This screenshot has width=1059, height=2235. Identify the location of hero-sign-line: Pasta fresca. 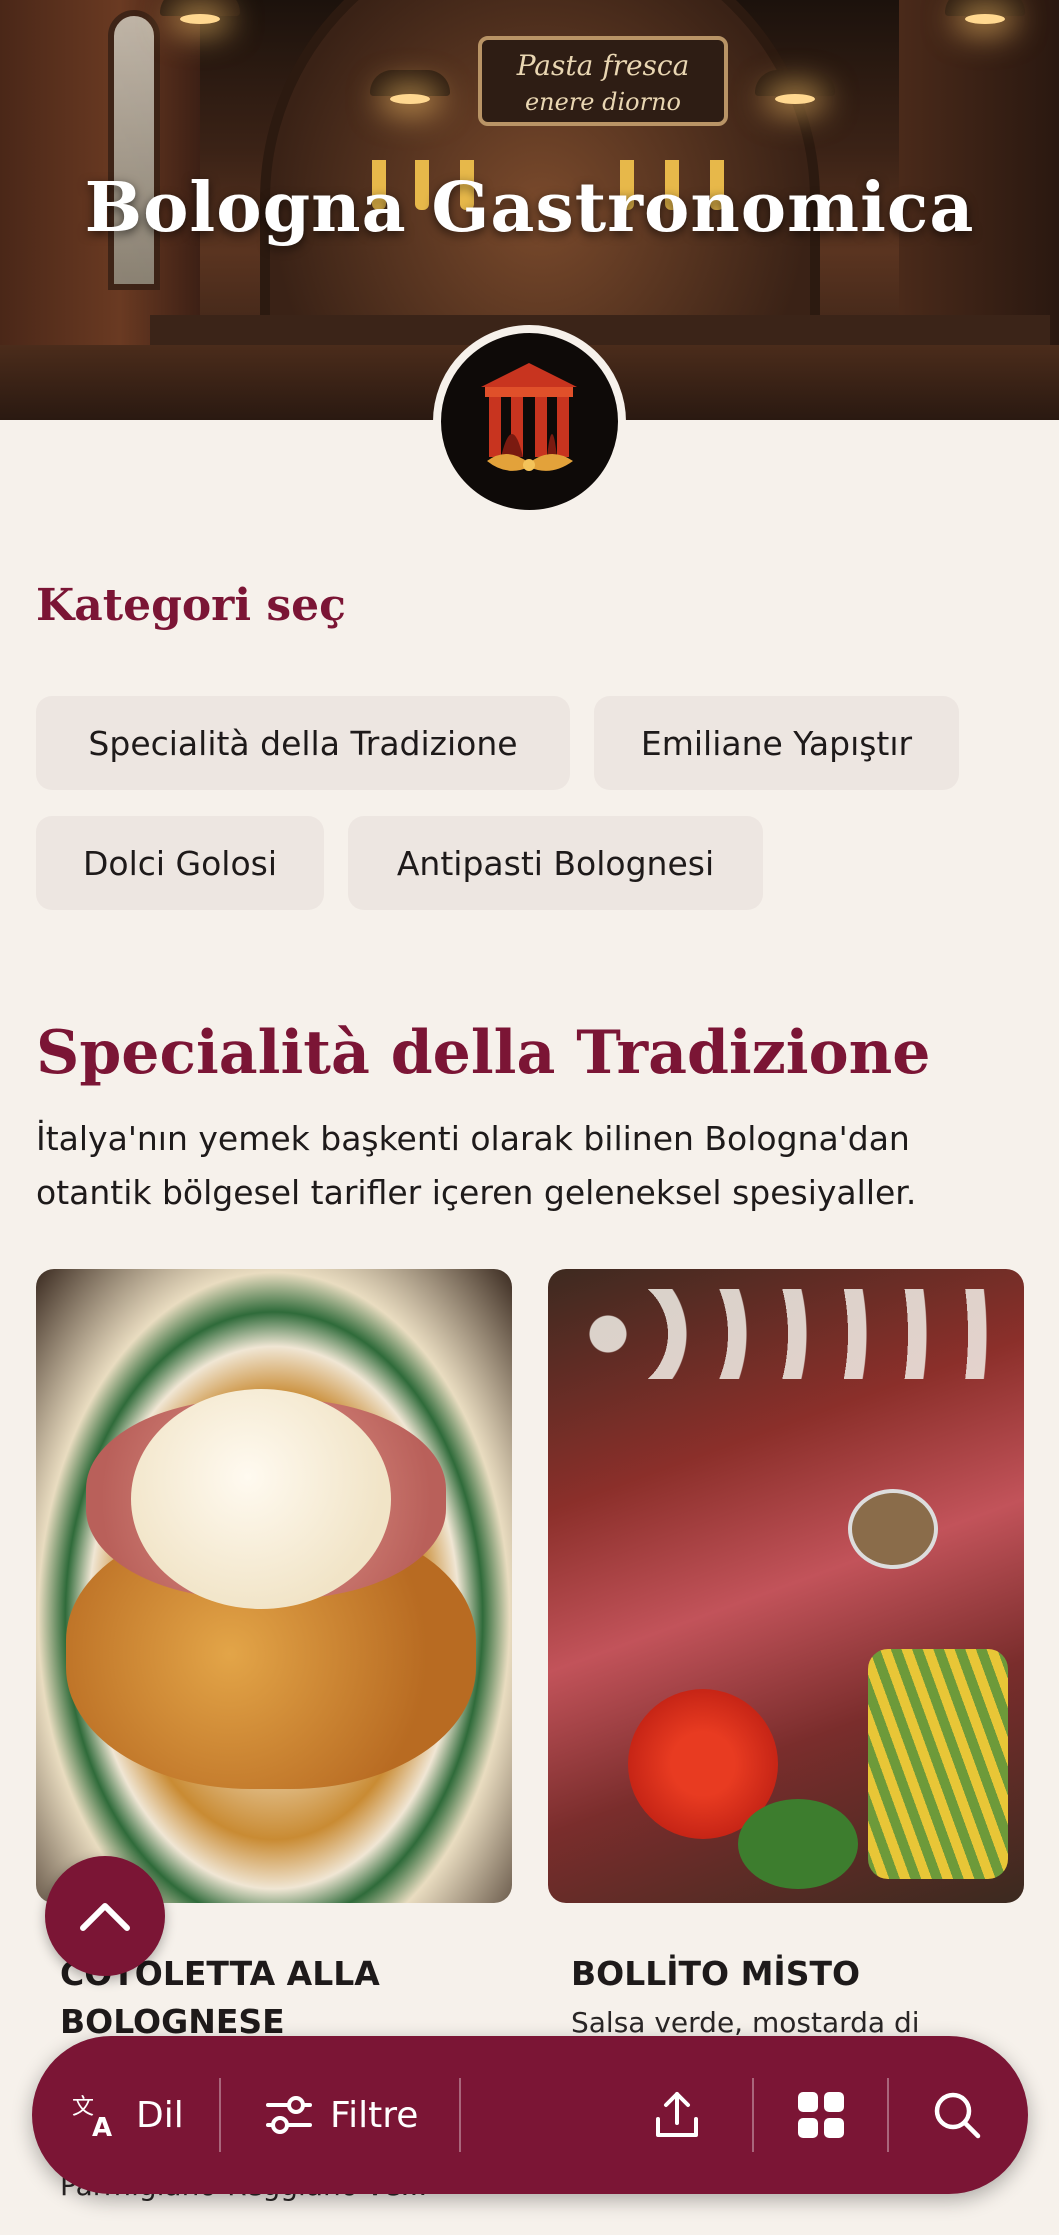
(603, 65).